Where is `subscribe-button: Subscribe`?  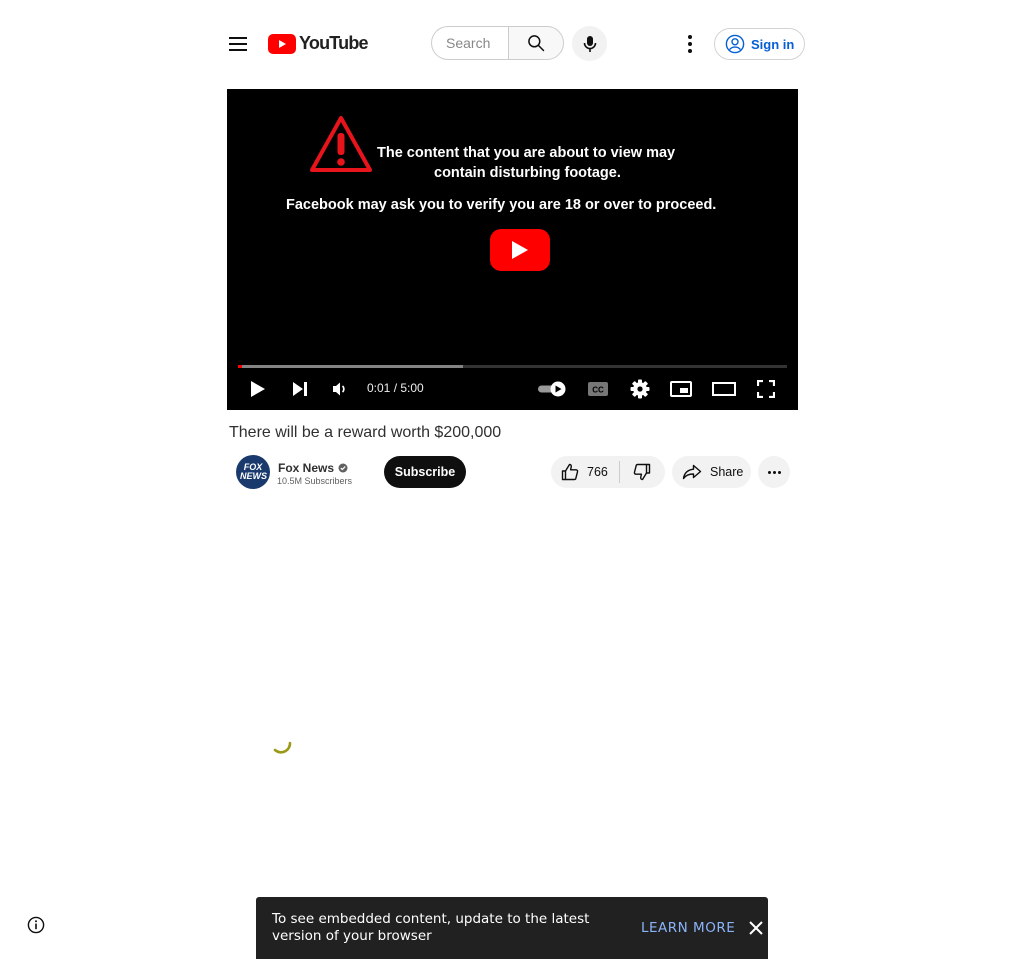
subscribe-button: Subscribe is located at coordinates (425, 472).